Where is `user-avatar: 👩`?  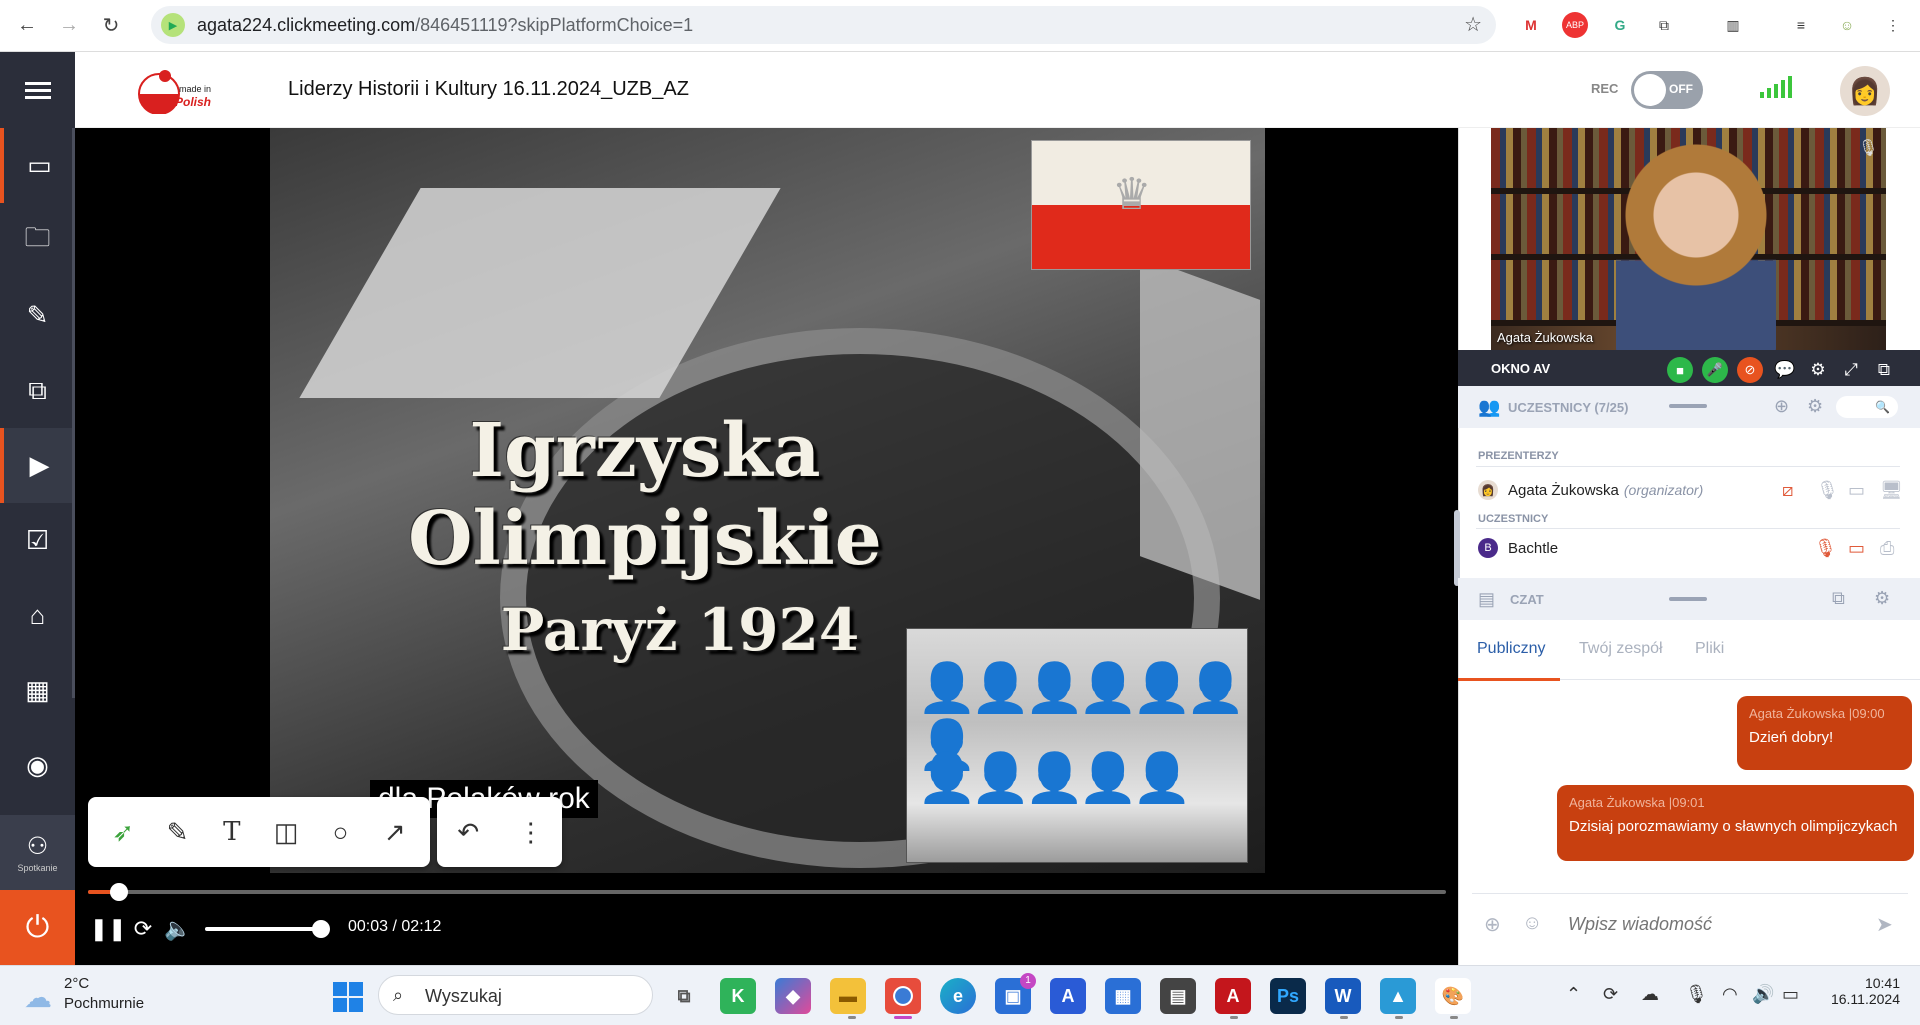 user-avatar: 👩 is located at coordinates (1865, 91).